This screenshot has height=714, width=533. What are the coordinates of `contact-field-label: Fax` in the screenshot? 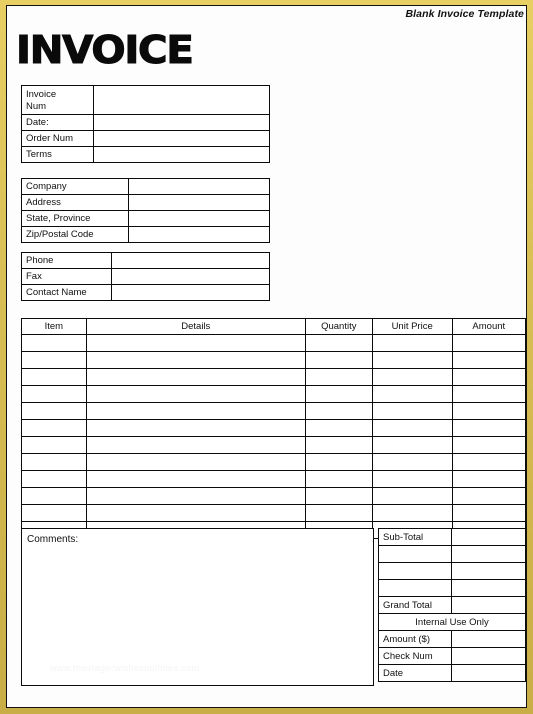 It's located at (66, 276).